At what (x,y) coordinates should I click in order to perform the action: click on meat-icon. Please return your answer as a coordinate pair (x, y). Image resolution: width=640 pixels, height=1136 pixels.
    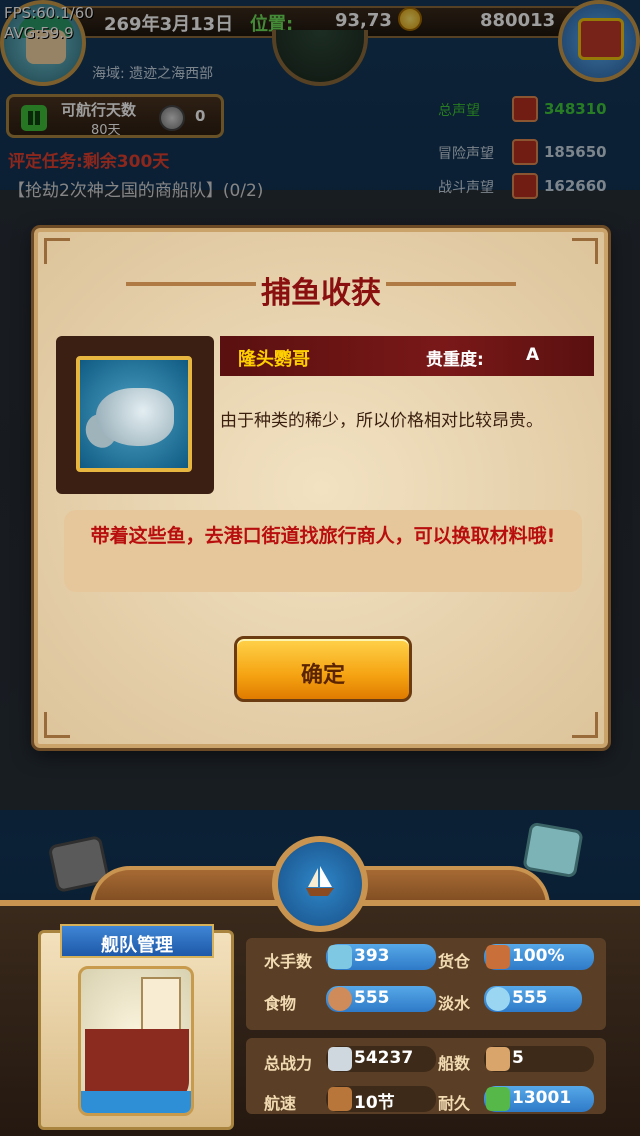
    Looking at the image, I should click on (340, 999).